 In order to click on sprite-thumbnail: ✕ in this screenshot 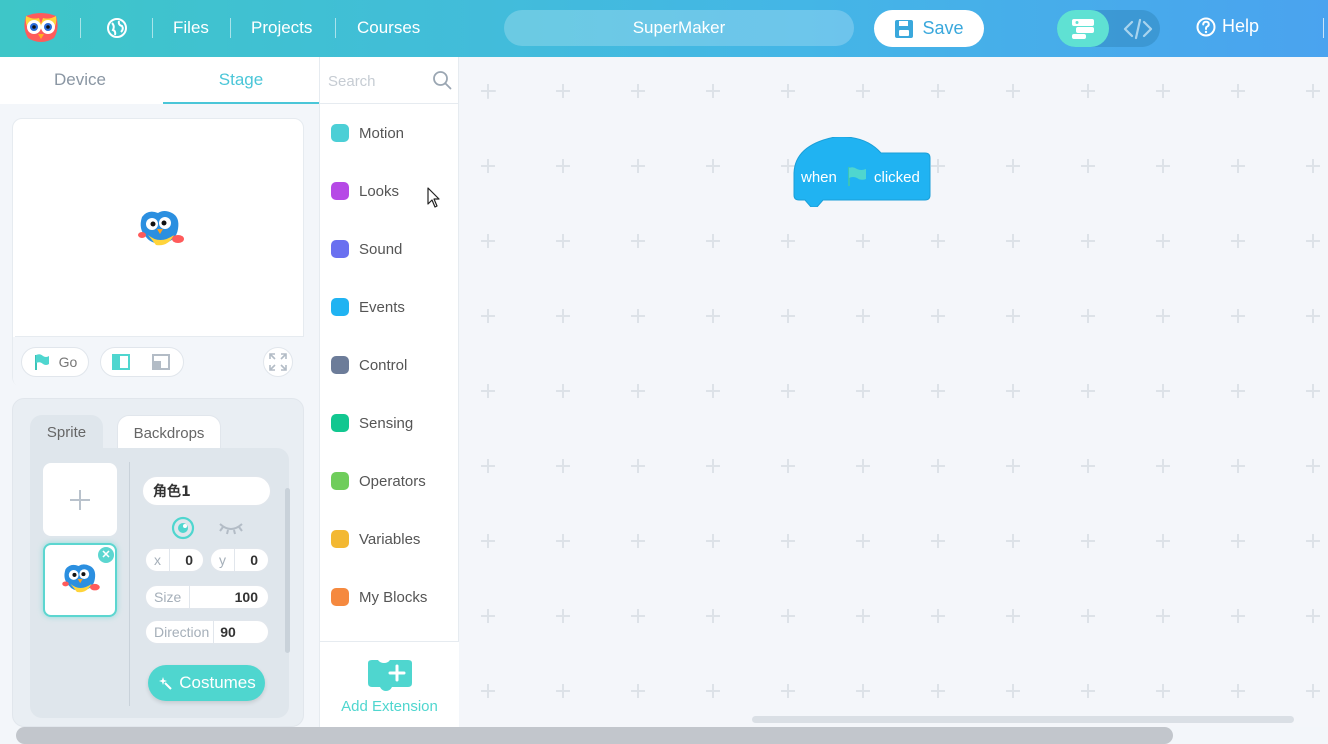, I will do `click(80, 580)`.